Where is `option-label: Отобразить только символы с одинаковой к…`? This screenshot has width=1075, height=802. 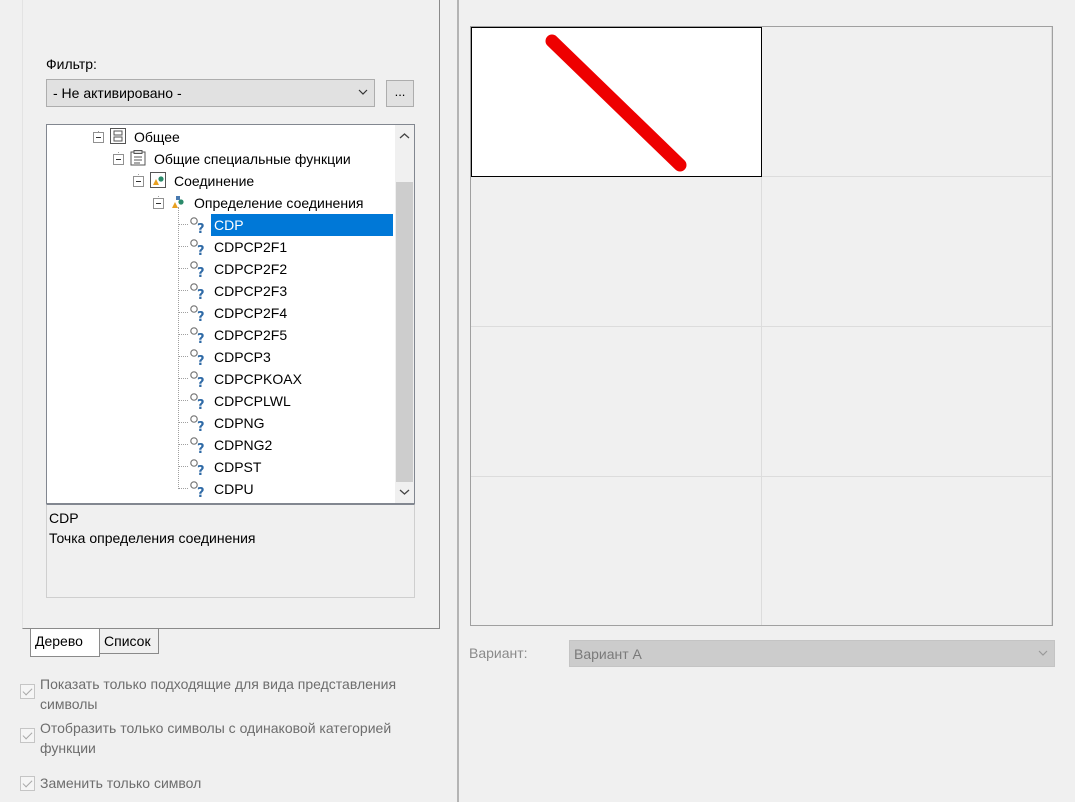 option-label: Отобразить только символы с одинаковой к… is located at coordinates (216, 738).